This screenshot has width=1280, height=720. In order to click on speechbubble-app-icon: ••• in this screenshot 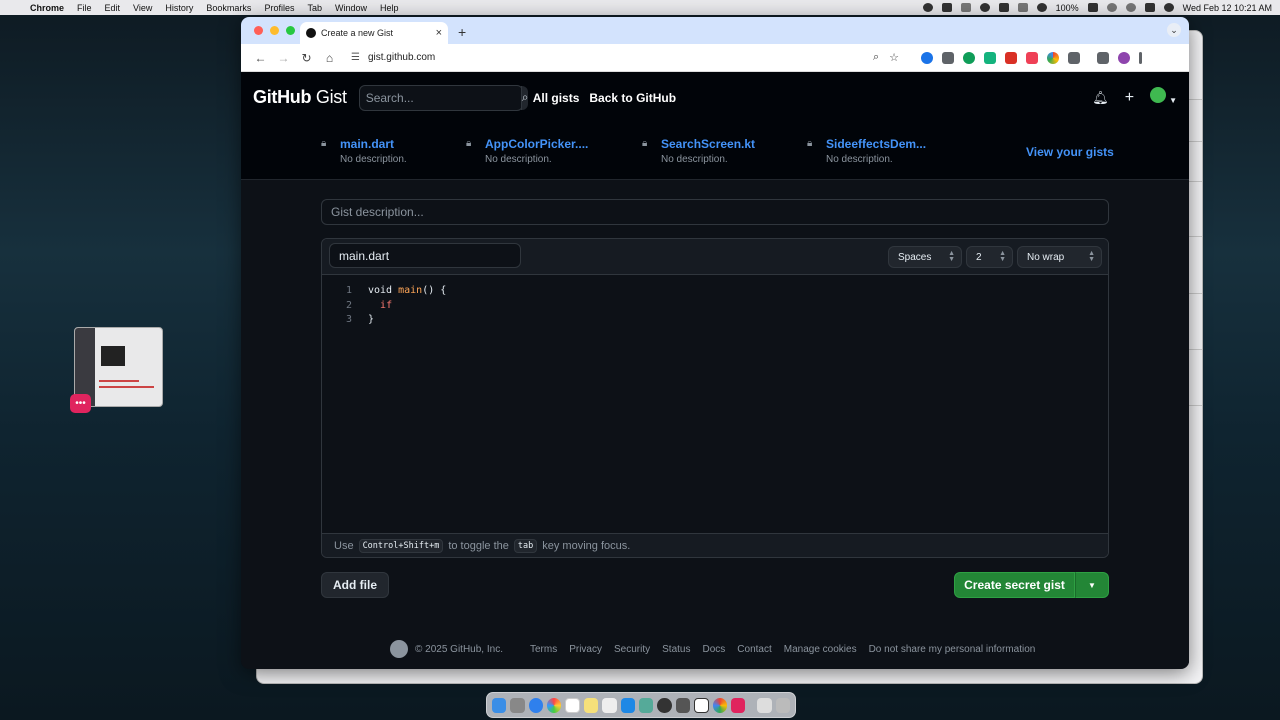, I will do `click(80, 403)`.